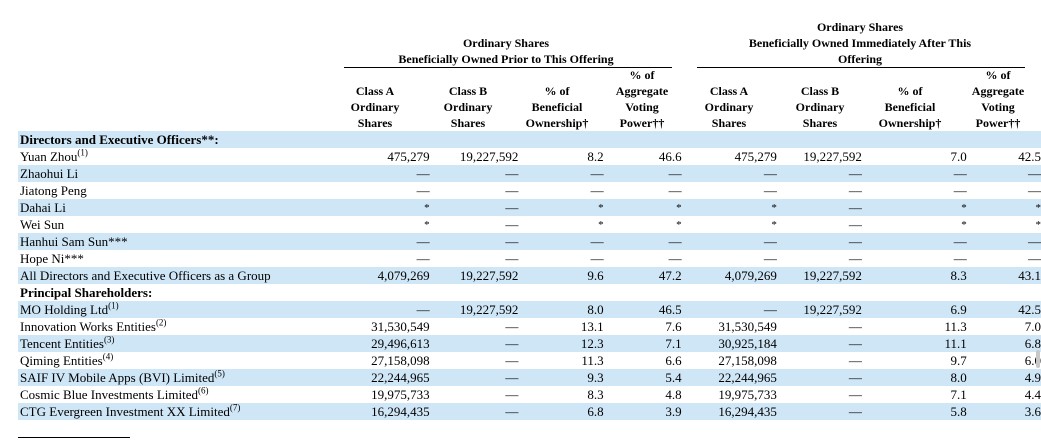 The width and height of the screenshot is (1041, 445). What do you see at coordinates (62, 343) in the screenshot?
I see `holder-name-text: Tencent Entities` at bounding box center [62, 343].